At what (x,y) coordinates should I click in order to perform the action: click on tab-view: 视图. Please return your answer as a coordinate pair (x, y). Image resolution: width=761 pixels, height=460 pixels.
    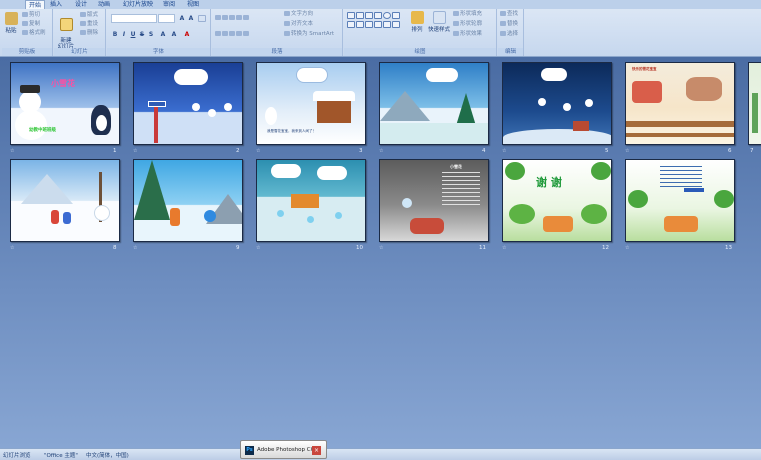
    Looking at the image, I should click on (193, 4).